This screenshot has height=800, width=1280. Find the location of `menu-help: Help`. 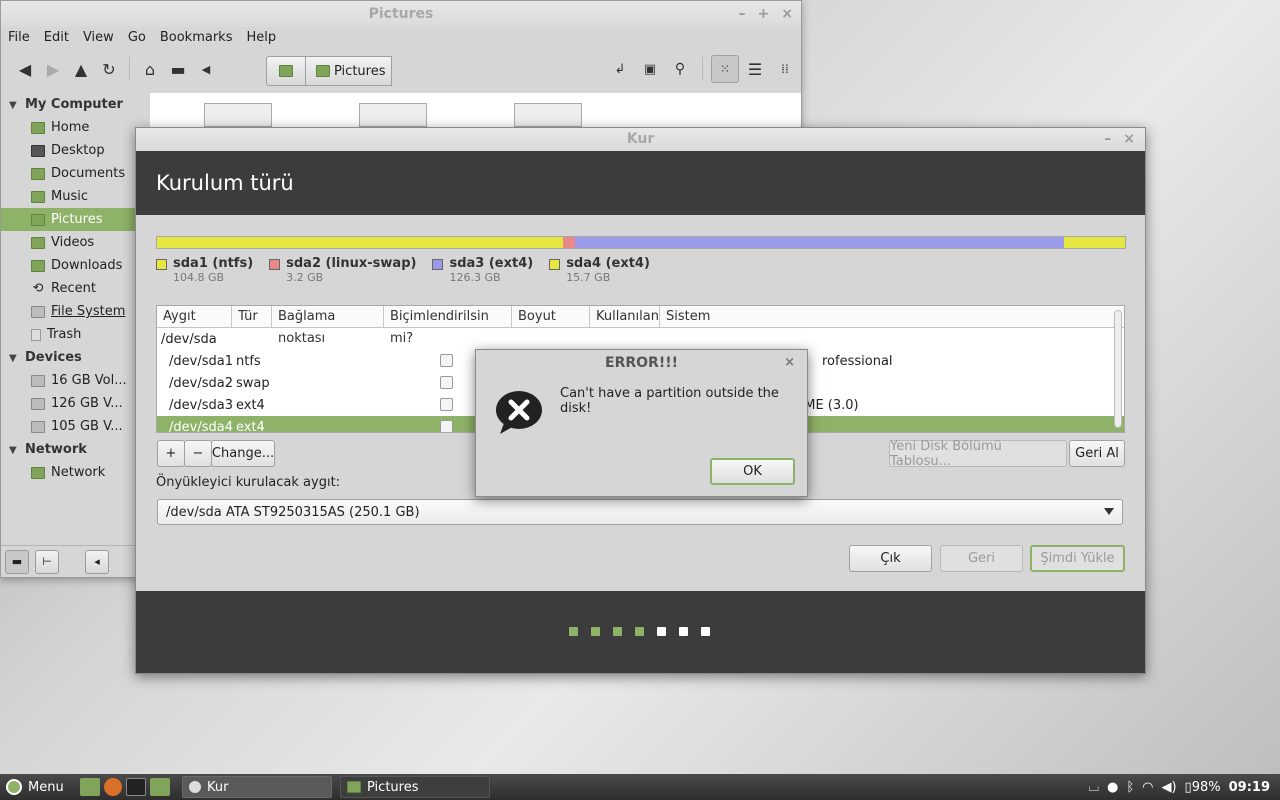

menu-help: Help is located at coordinates (261, 37).